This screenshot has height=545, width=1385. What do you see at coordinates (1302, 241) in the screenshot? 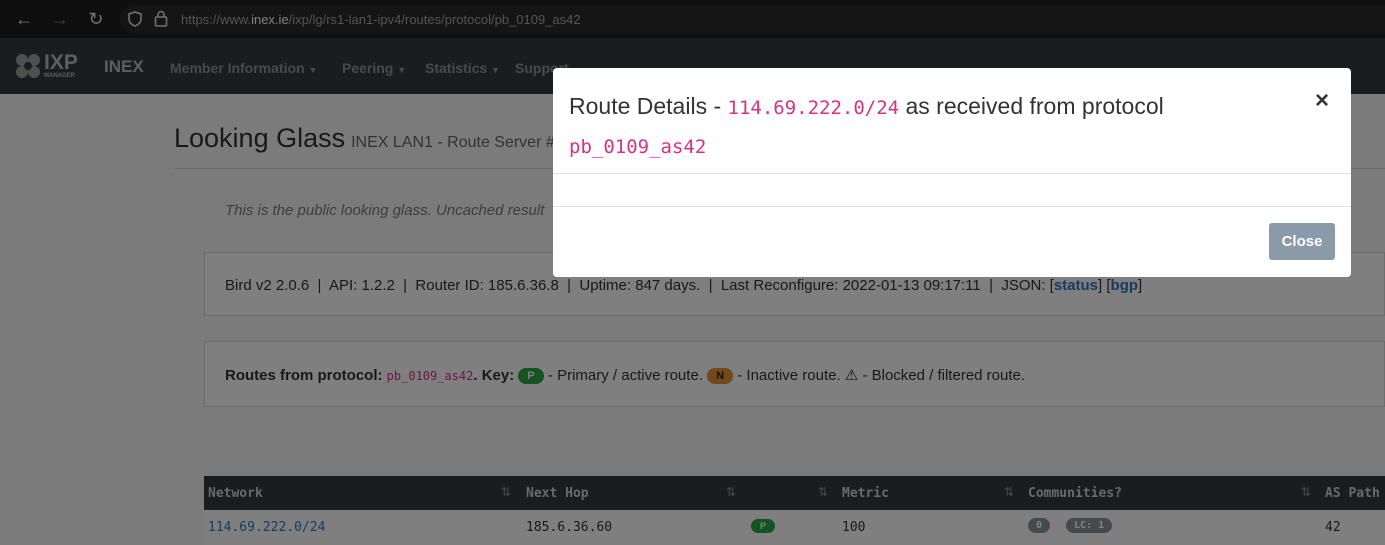
I see `close-button: Close` at bounding box center [1302, 241].